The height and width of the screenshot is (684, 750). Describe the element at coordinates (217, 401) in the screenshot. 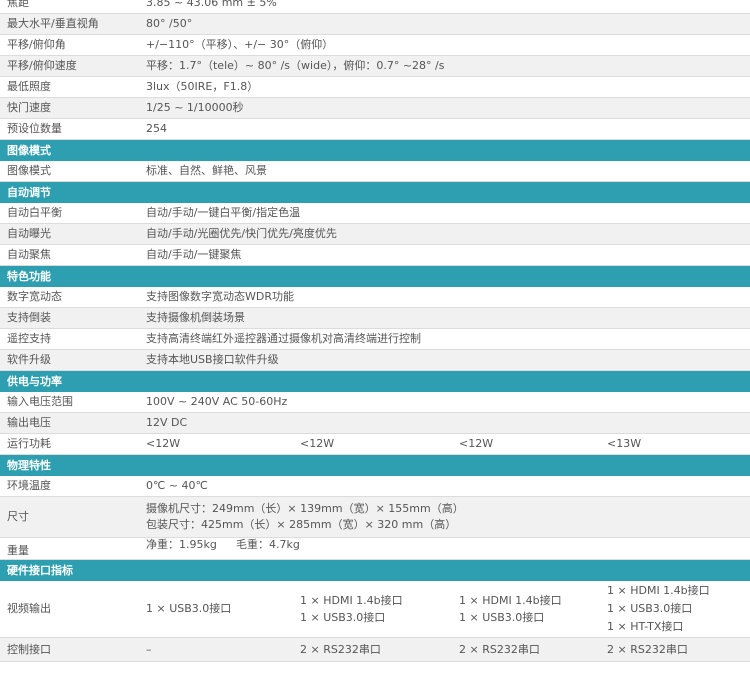

I see `spec-value: 100V ~ 240V AC 50-60Hz` at that location.